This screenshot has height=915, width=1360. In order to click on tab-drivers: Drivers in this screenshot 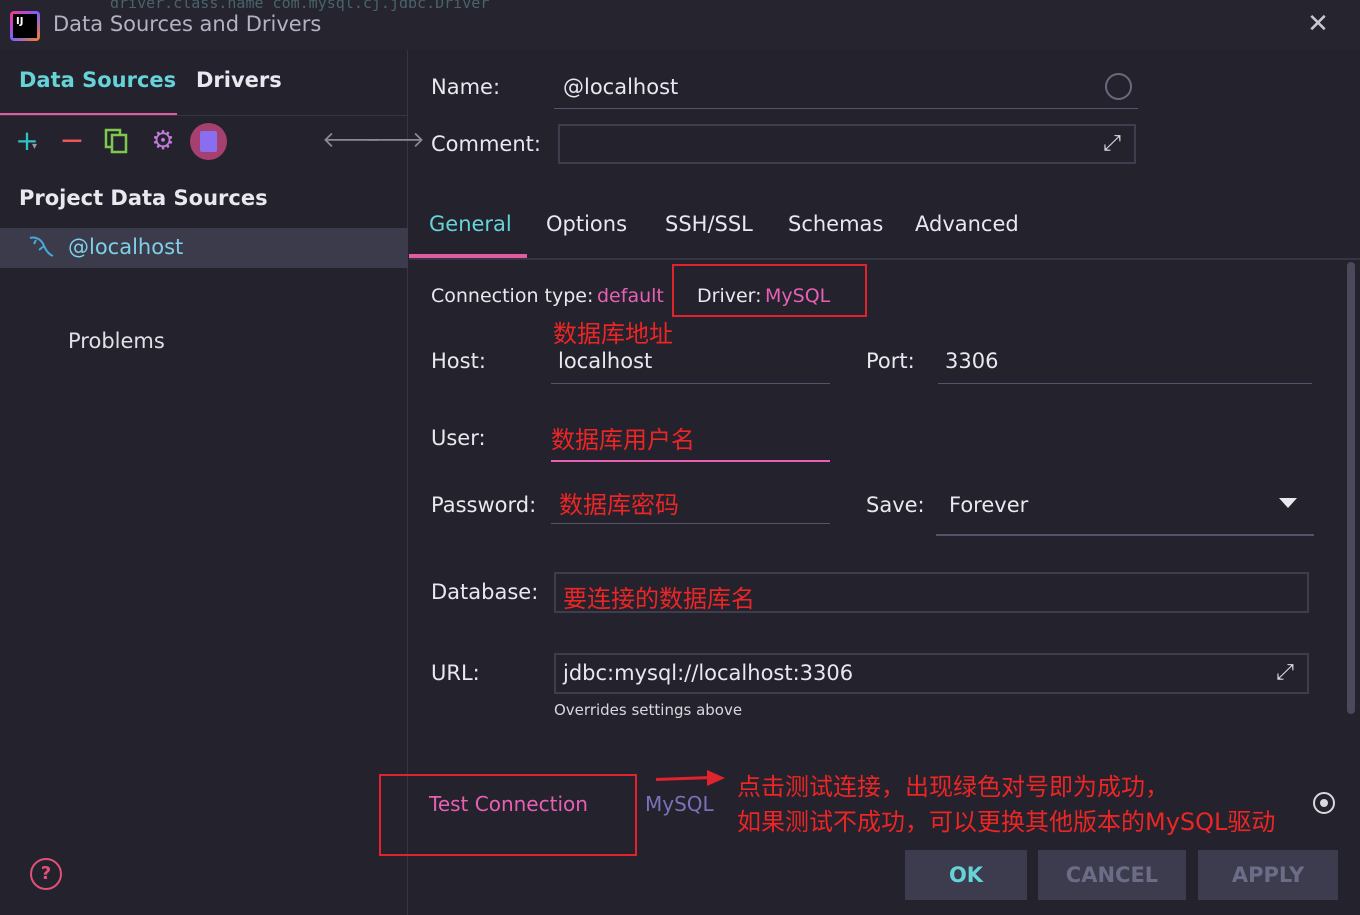, I will do `click(239, 75)`.